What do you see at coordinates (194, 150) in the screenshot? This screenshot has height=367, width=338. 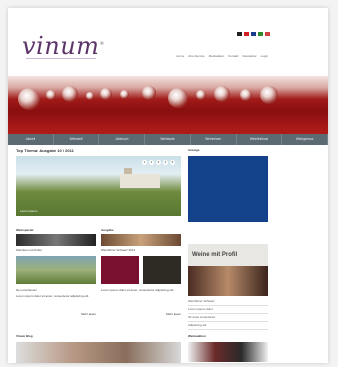 I see `right-title: Anzeige` at bounding box center [194, 150].